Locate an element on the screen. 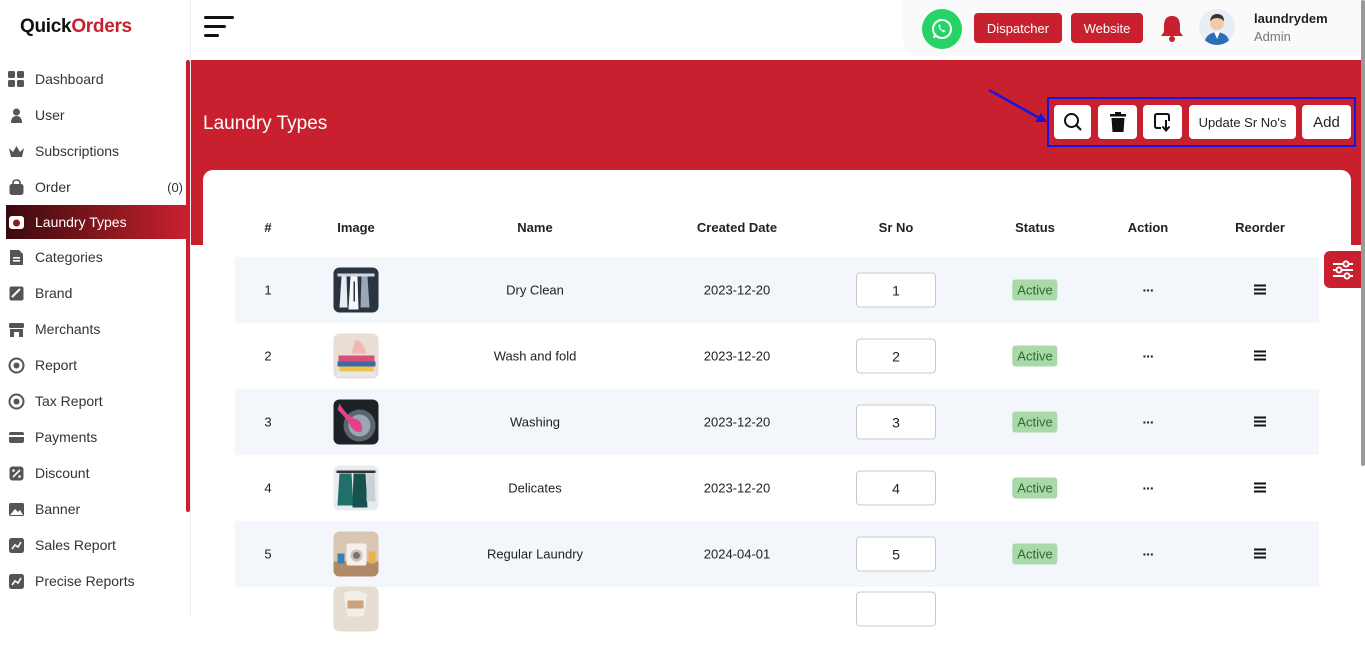 Image resolution: width=1365 pixels, height=653 pixels. search-icon is located at coordinates (1072, 122).